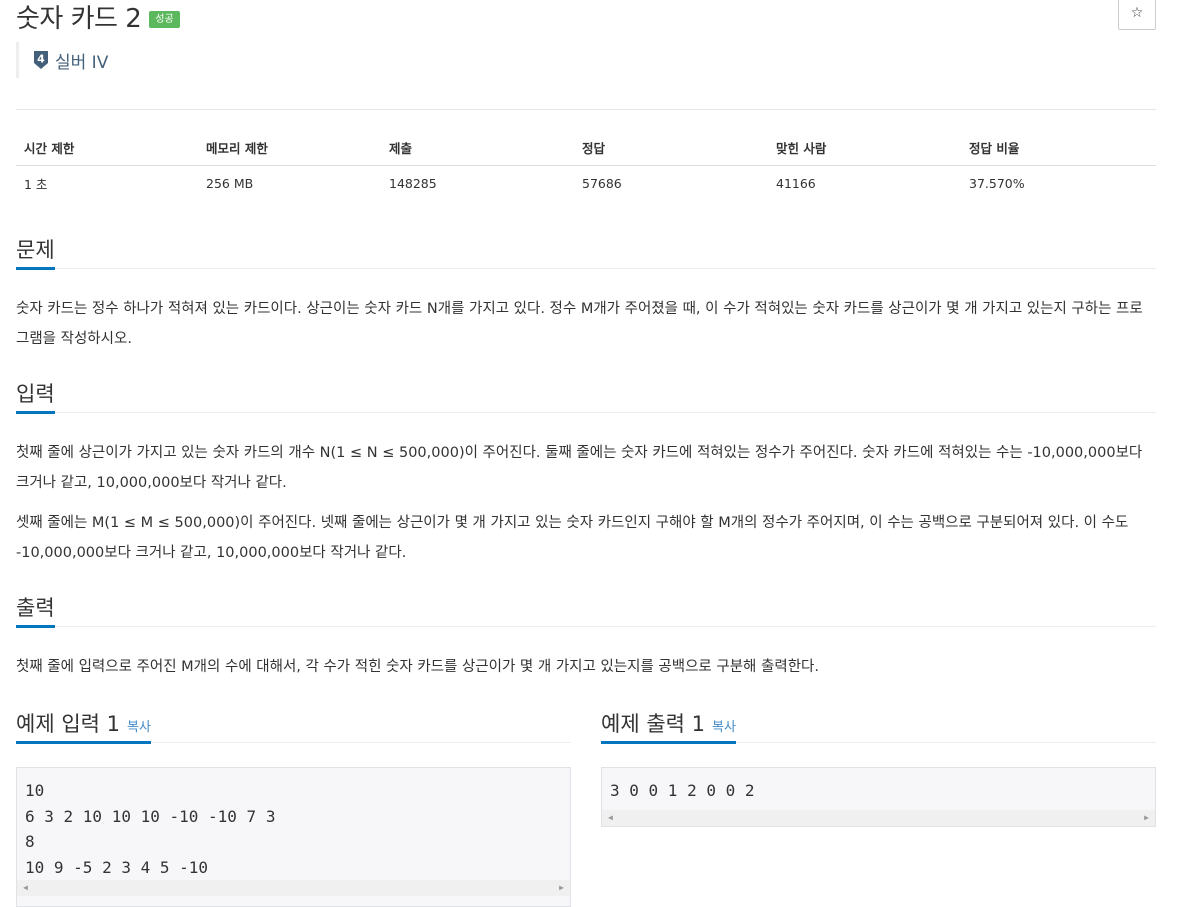  Describe the element at coordinates (35, 398) in the screenshot. I see `input-section-title: 입력` at that location.